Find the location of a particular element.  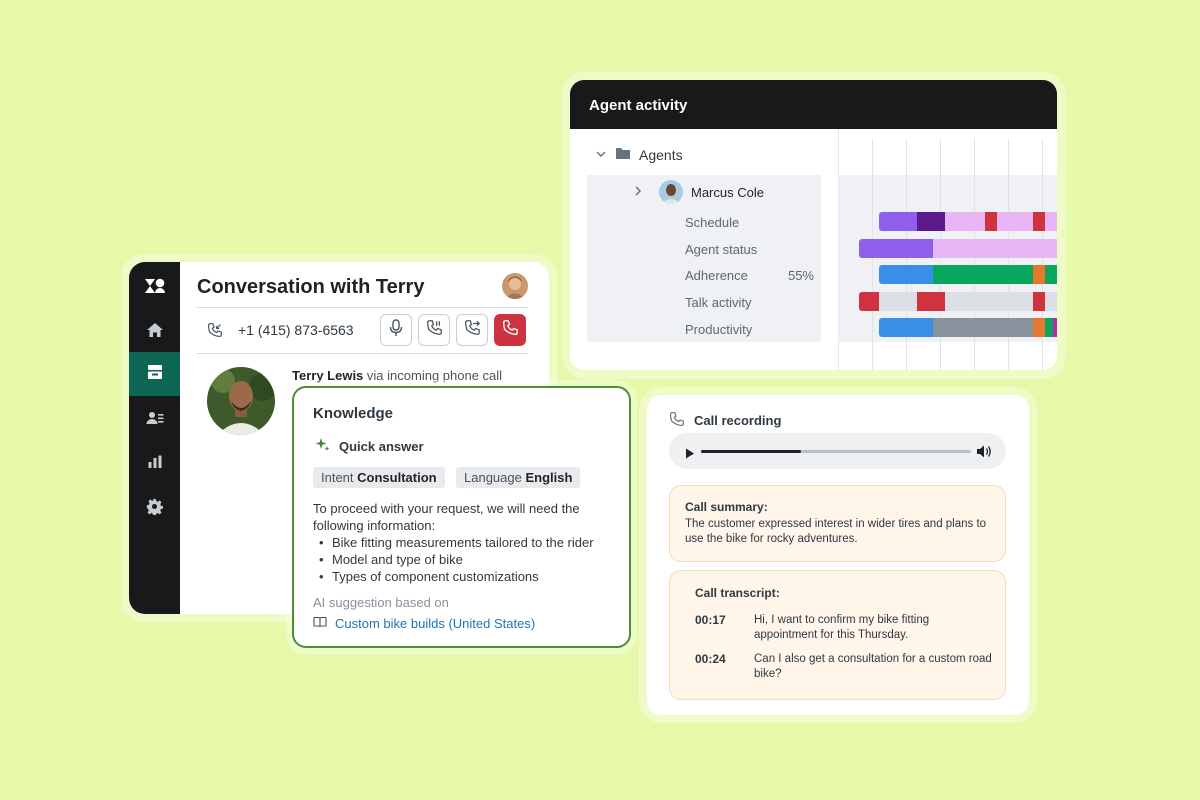

hold-button is located at coordinates (434, 330).